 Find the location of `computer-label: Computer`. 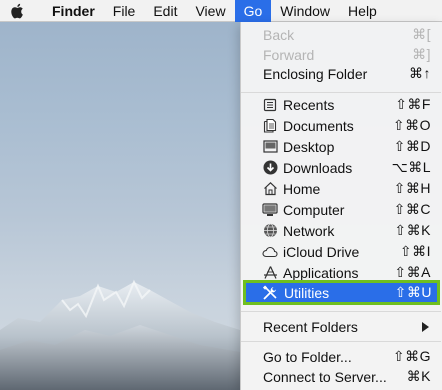

computer-label: Computer is located at coordinates (314, 209).